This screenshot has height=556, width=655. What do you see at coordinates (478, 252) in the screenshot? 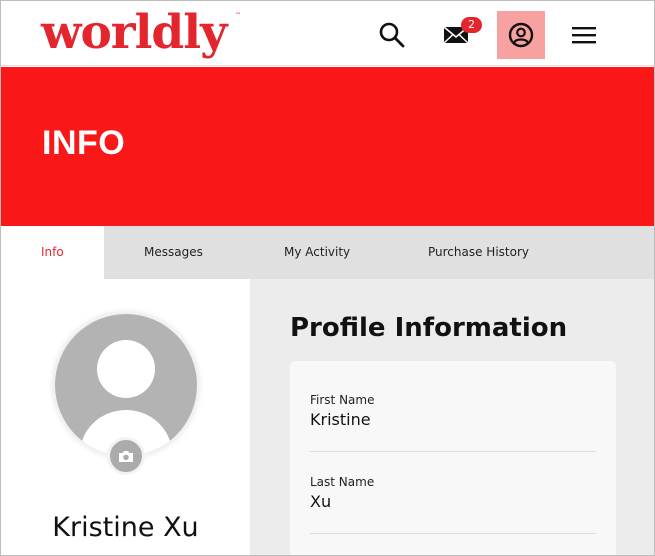
I see `tab-purchase-history: Purchase History` at bounding box center [478, 252].